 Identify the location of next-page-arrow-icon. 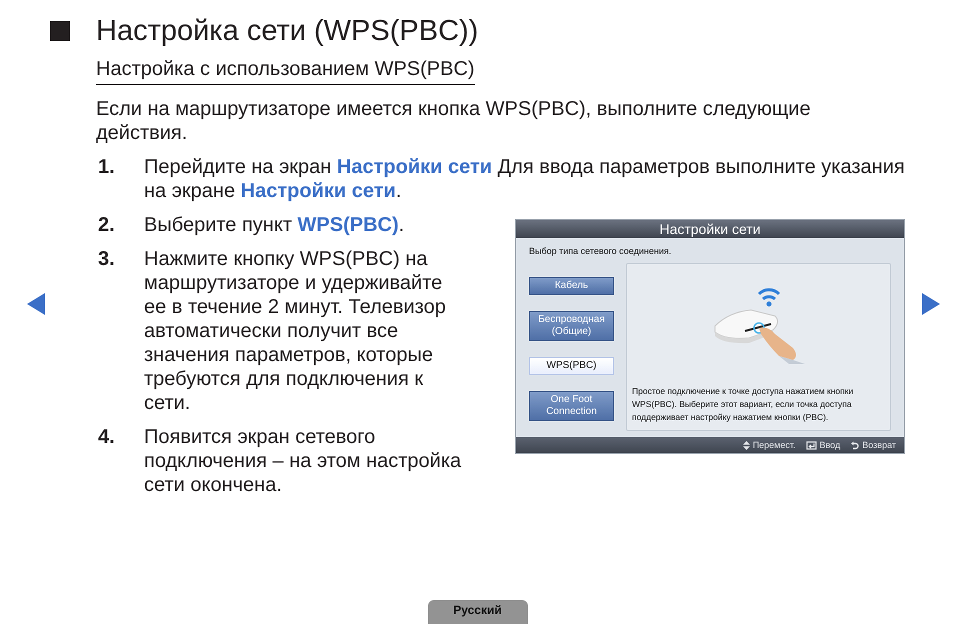
(931, 304).